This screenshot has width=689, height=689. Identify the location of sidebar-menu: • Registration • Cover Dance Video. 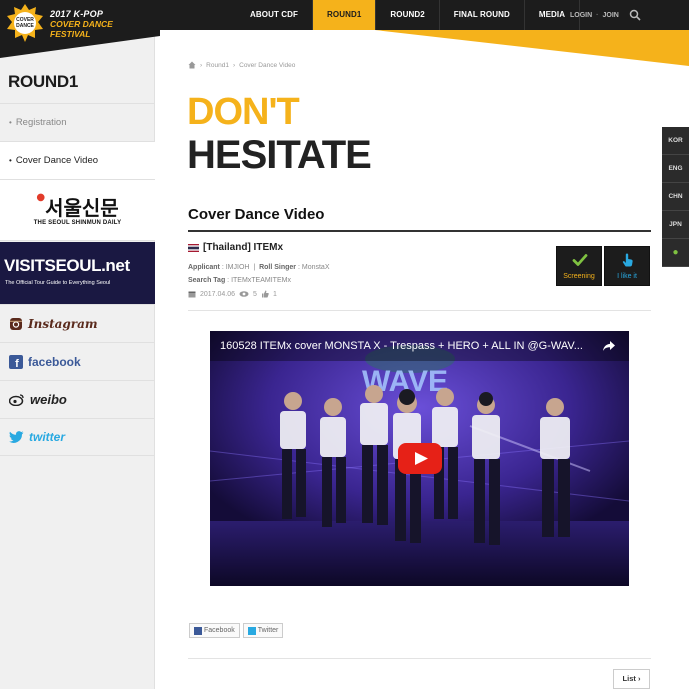
(77, 141).